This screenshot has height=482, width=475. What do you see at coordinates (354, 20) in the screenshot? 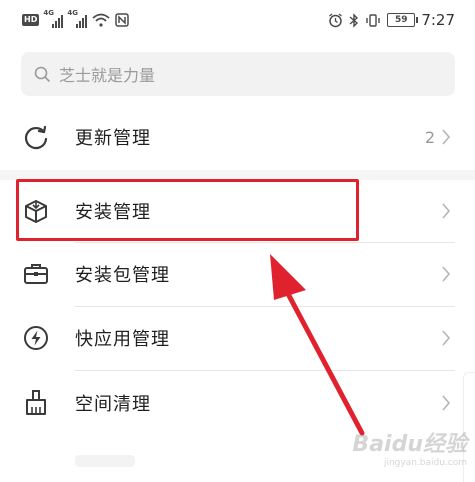
I see `bluetooth-icon` at bounding box center [354, 20].